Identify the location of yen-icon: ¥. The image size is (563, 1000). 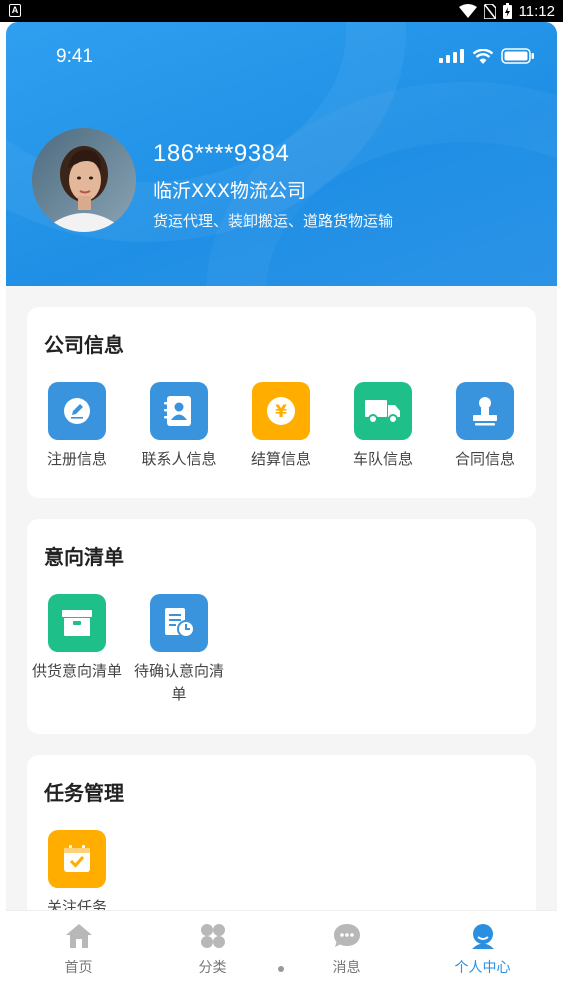
(281, 411).